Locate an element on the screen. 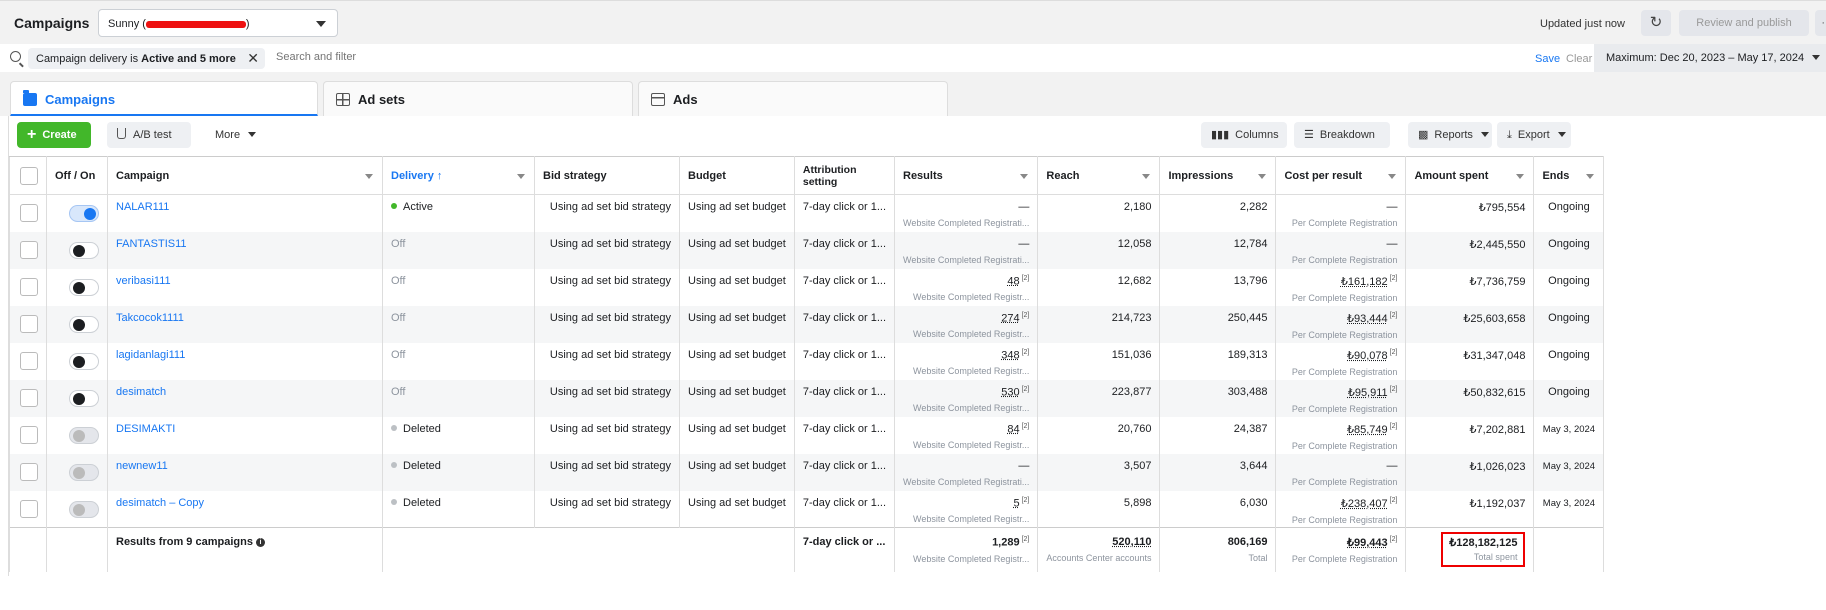 This screenshot has height=610, width=1826. summary-impressions-value: 806,169 is located at coordinates (1248, 542).